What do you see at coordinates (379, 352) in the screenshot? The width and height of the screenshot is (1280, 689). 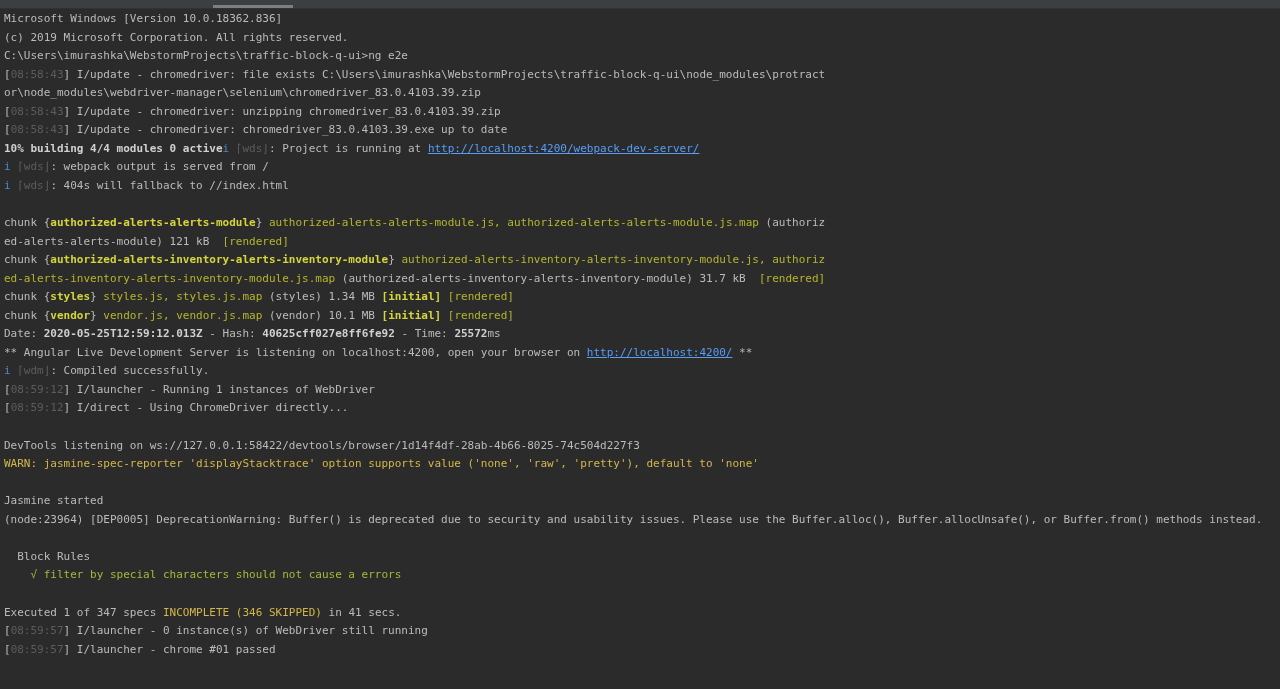 I see `console-line: ** Angular Live Development Server is listening on localhost:4200, open your browser on http://localhost:4200/ **` at bounding box center [379, 352].